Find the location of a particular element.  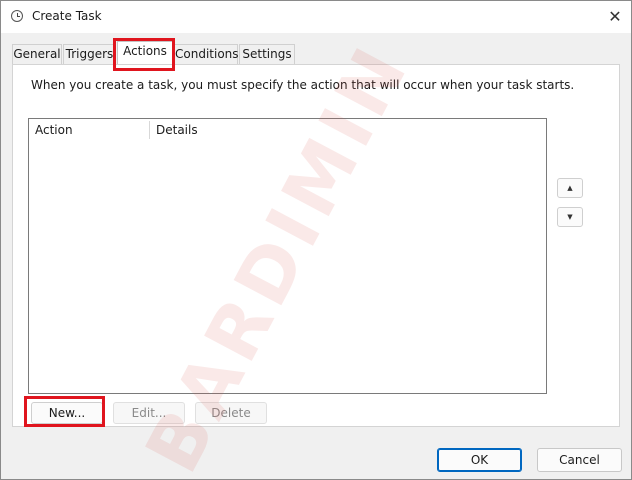

move-down-button: ▼ is located at coordinates (570, 217).